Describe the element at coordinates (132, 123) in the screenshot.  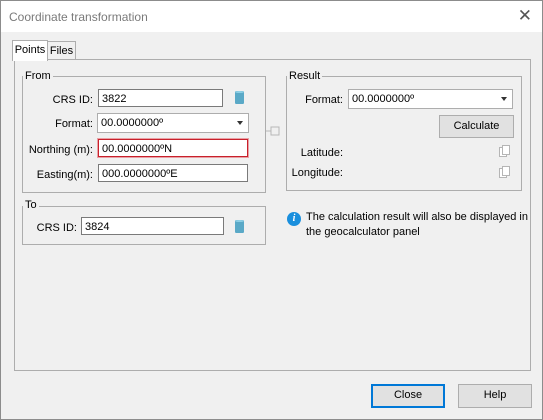
I see `from-format-value: 00.0000000º` at that location.